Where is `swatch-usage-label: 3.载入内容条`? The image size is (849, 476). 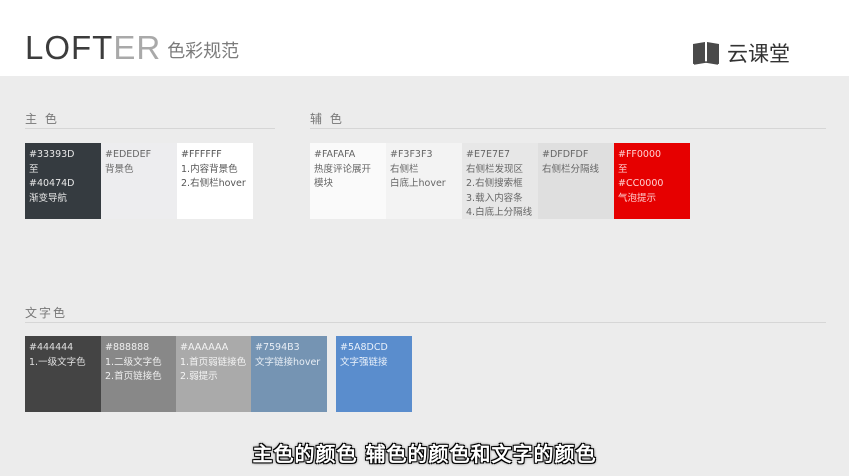
swatch-usage-label: 3.载入内容条 is located at coordinates (494, 198).